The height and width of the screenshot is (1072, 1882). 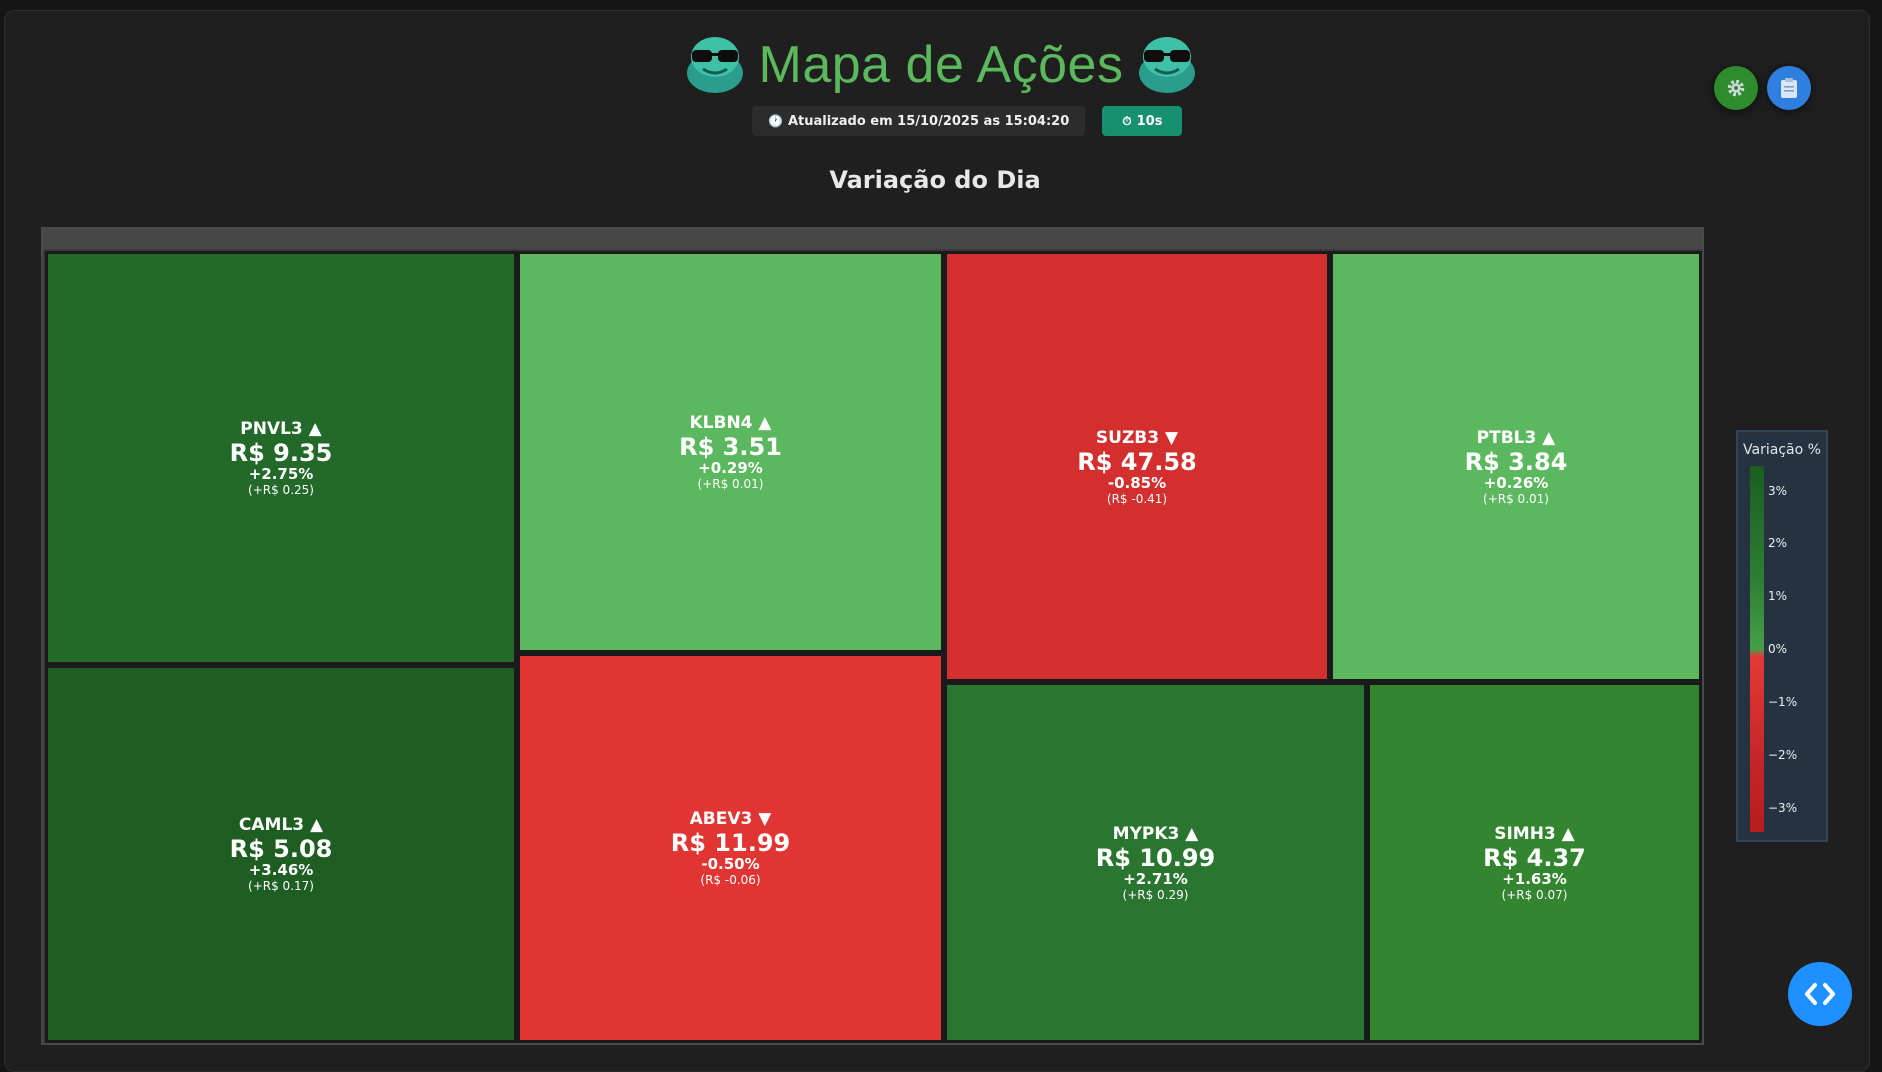 What do you see at coordinates (1534, 878) in the screenshot?
I see `tile-pct: +1.63%` at bounding box center [1534, 878].